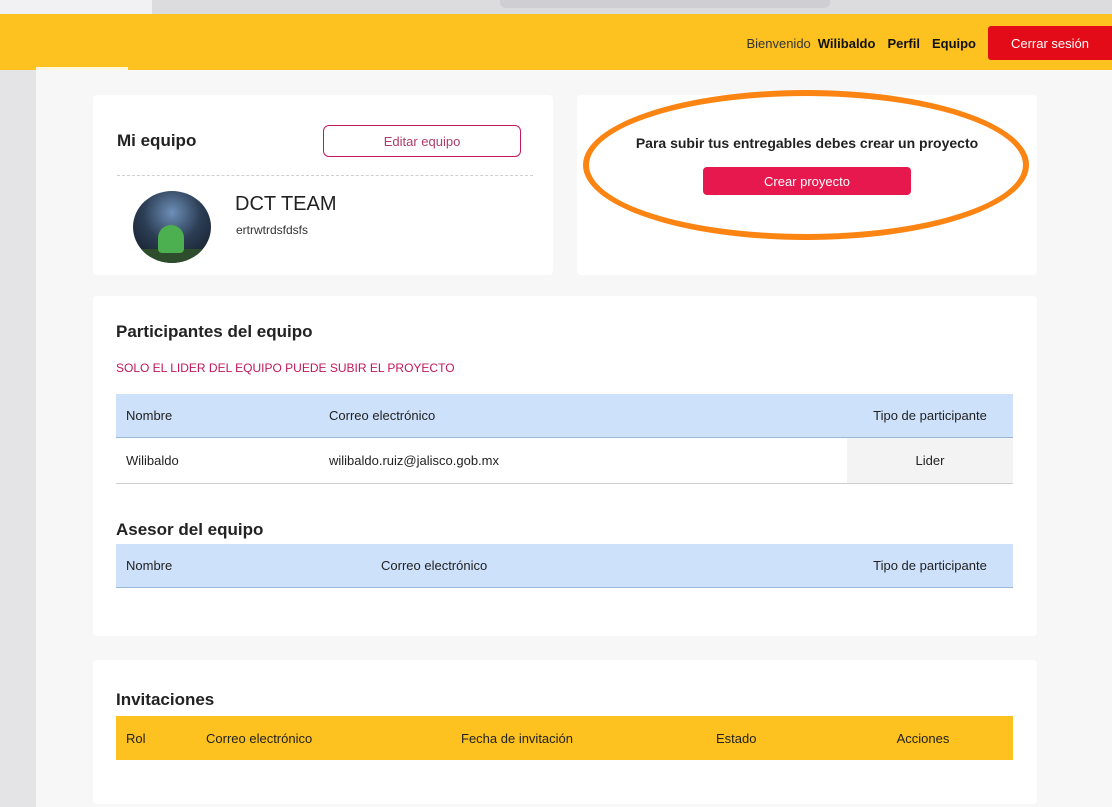 The height and width of the screenshot is (807, 1112). What do you see at coordinates (517, 738) in the screenshot?
I see `invite-header-date: Fecha de invitación` at bounding box center [517, 738].